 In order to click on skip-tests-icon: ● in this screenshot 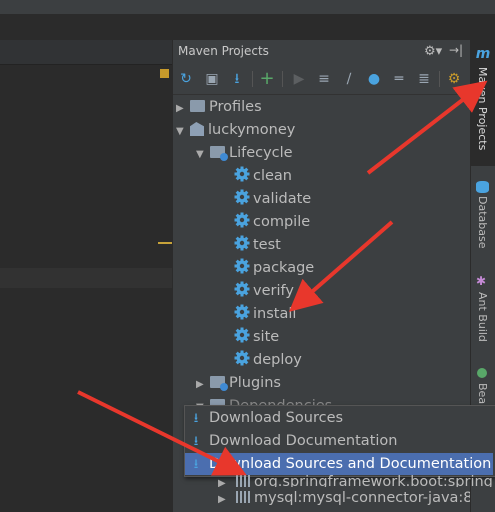, I will do `click(374, 79)`.